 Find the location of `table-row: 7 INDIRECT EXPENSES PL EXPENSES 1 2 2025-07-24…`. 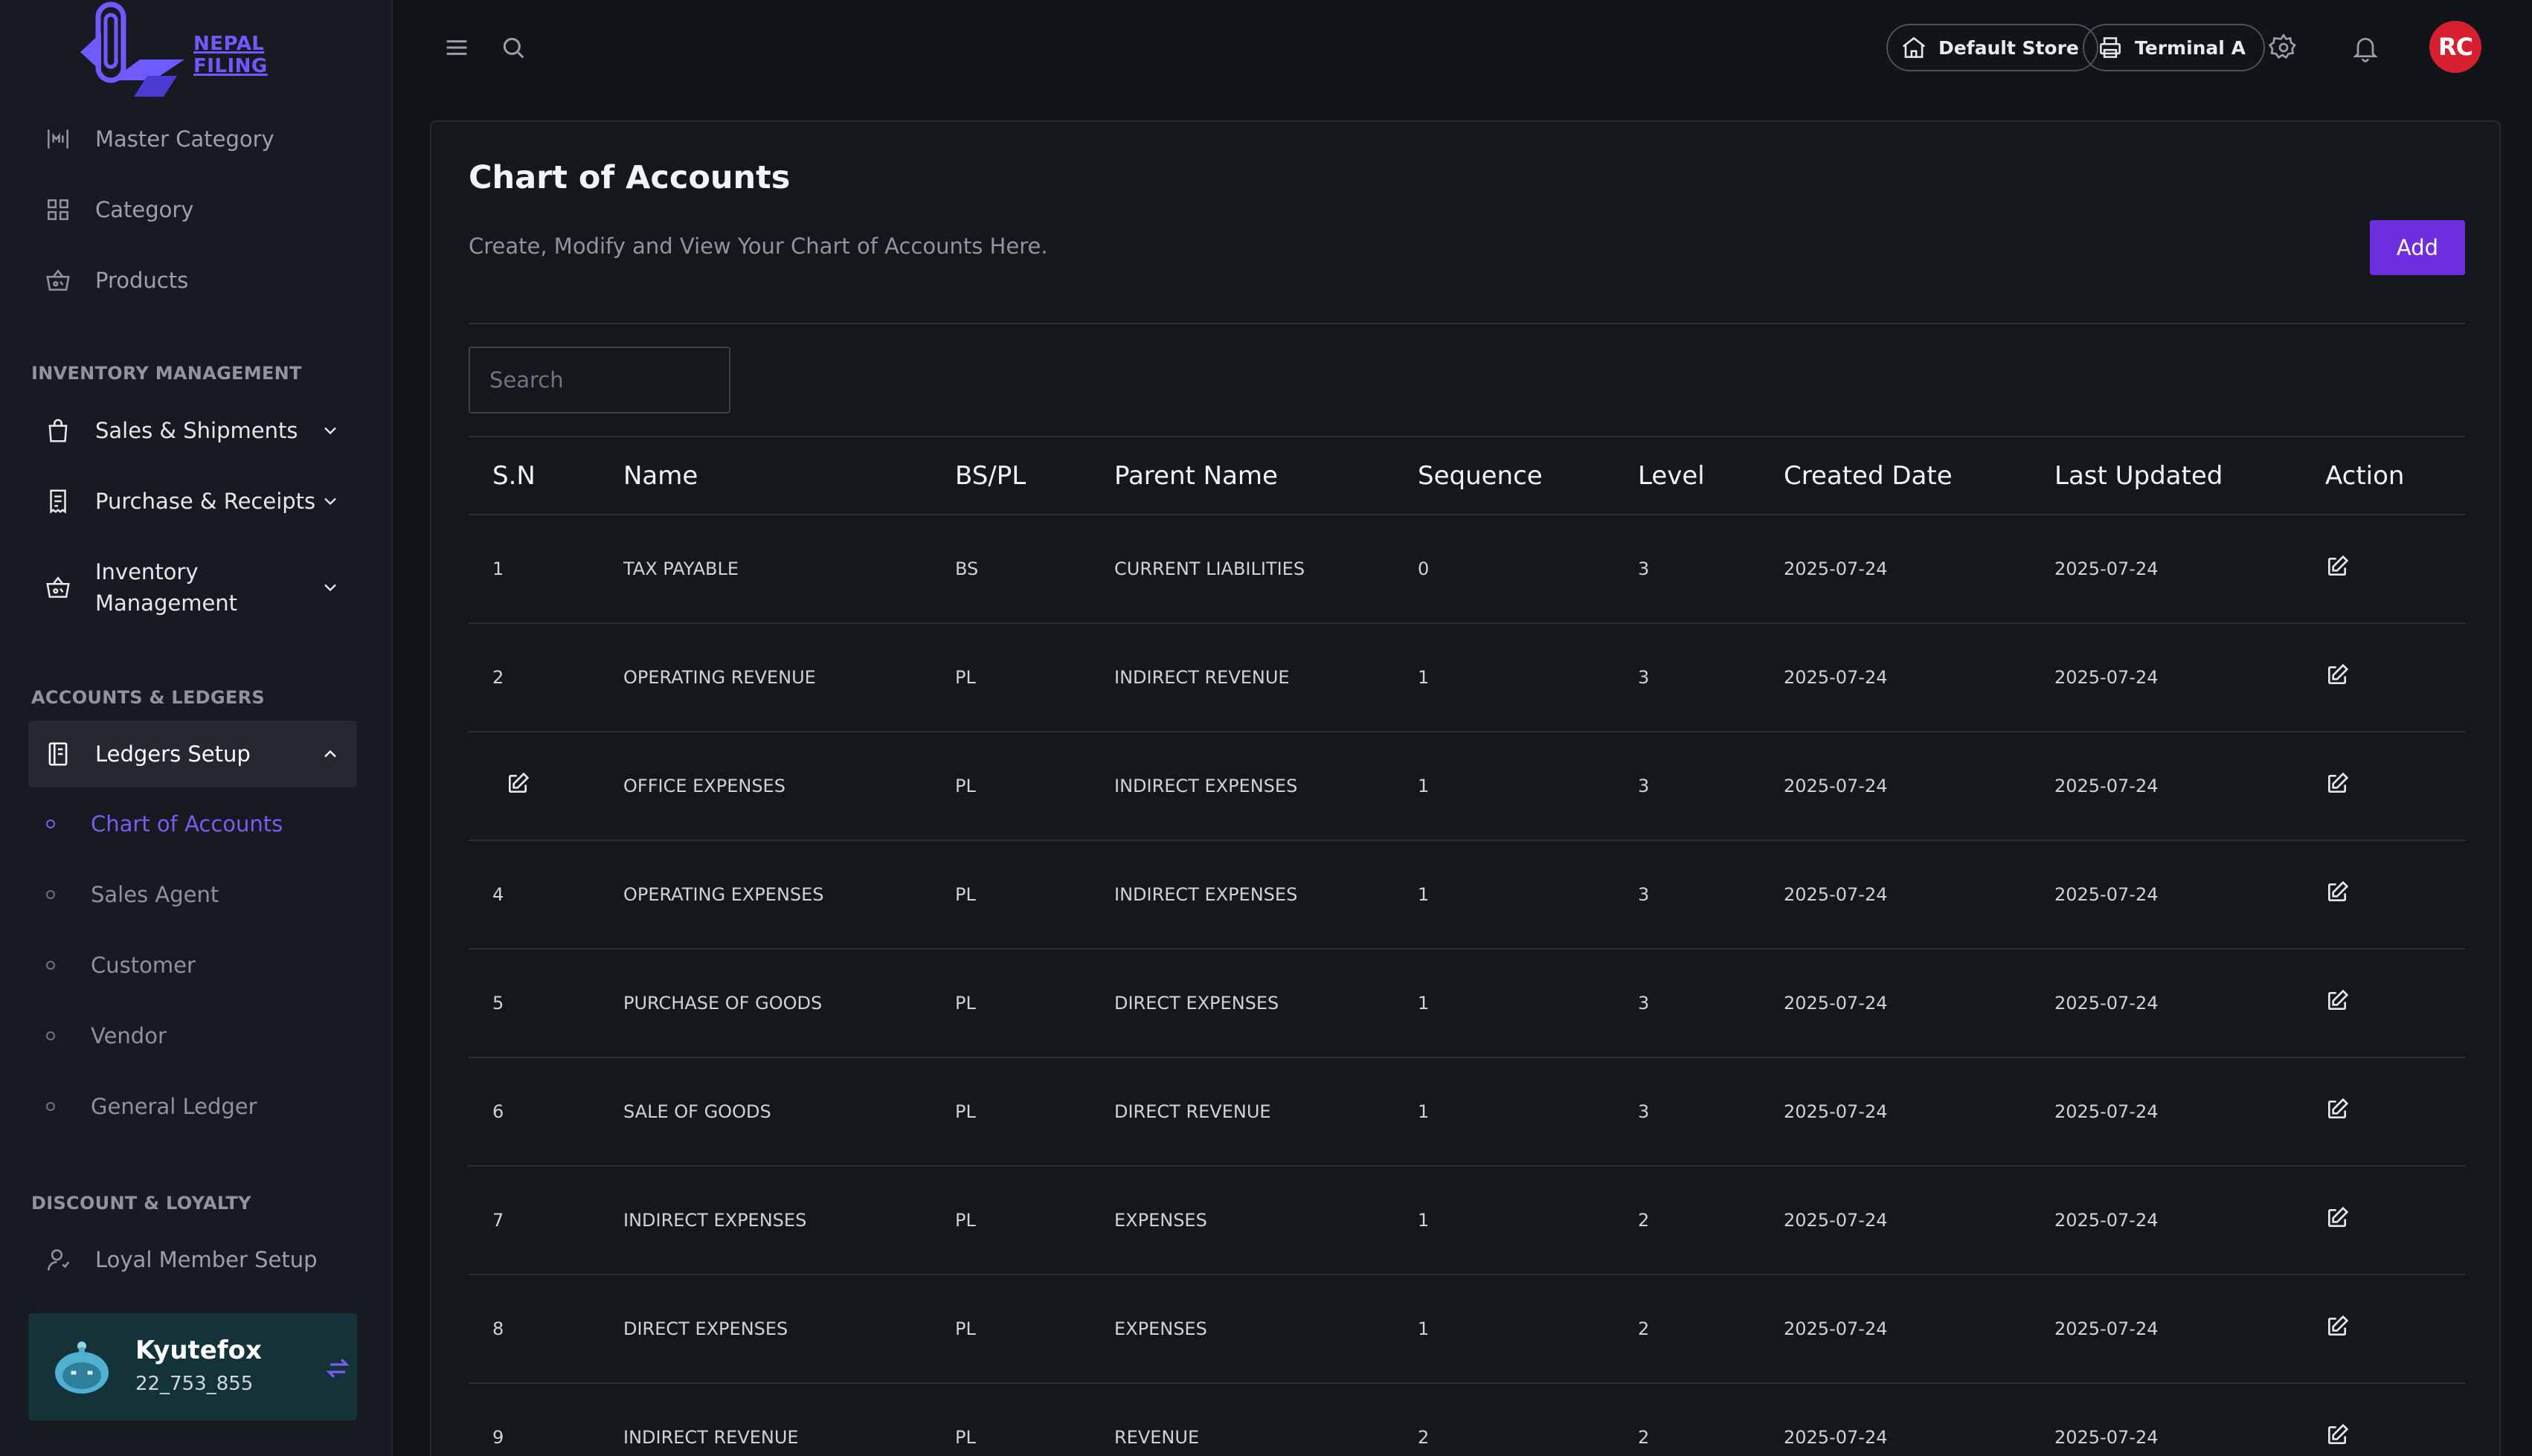

table-row: 7 INDIRECT EXPENSES PL EXPENSES 1 2 2025-07-24… is located at coordinates (1467, 1220).